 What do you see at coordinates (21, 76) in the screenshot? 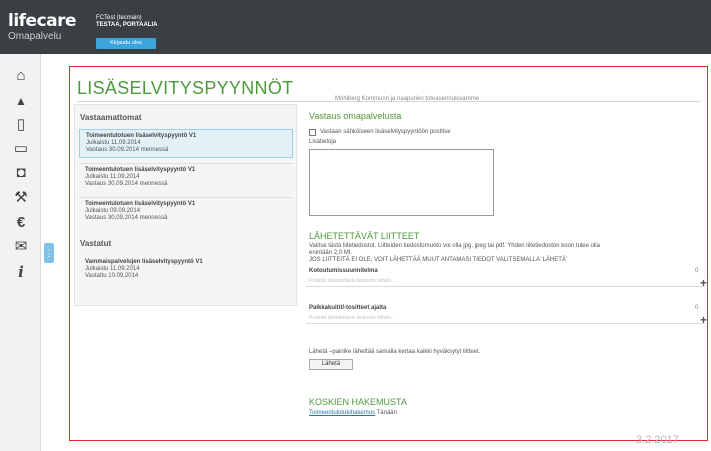
I see `home-icon: ⌂` at bounding box center [21, 76].